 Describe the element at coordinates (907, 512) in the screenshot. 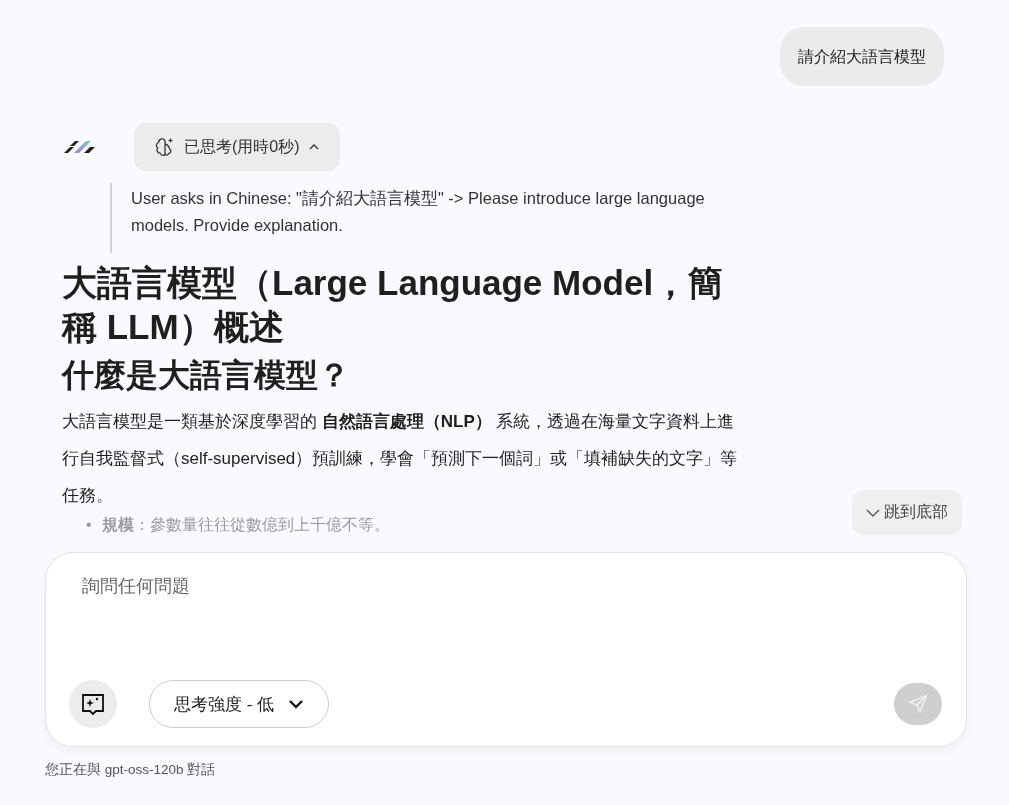

I see `jump-to-bottom-button: 跳到底部` at that location.